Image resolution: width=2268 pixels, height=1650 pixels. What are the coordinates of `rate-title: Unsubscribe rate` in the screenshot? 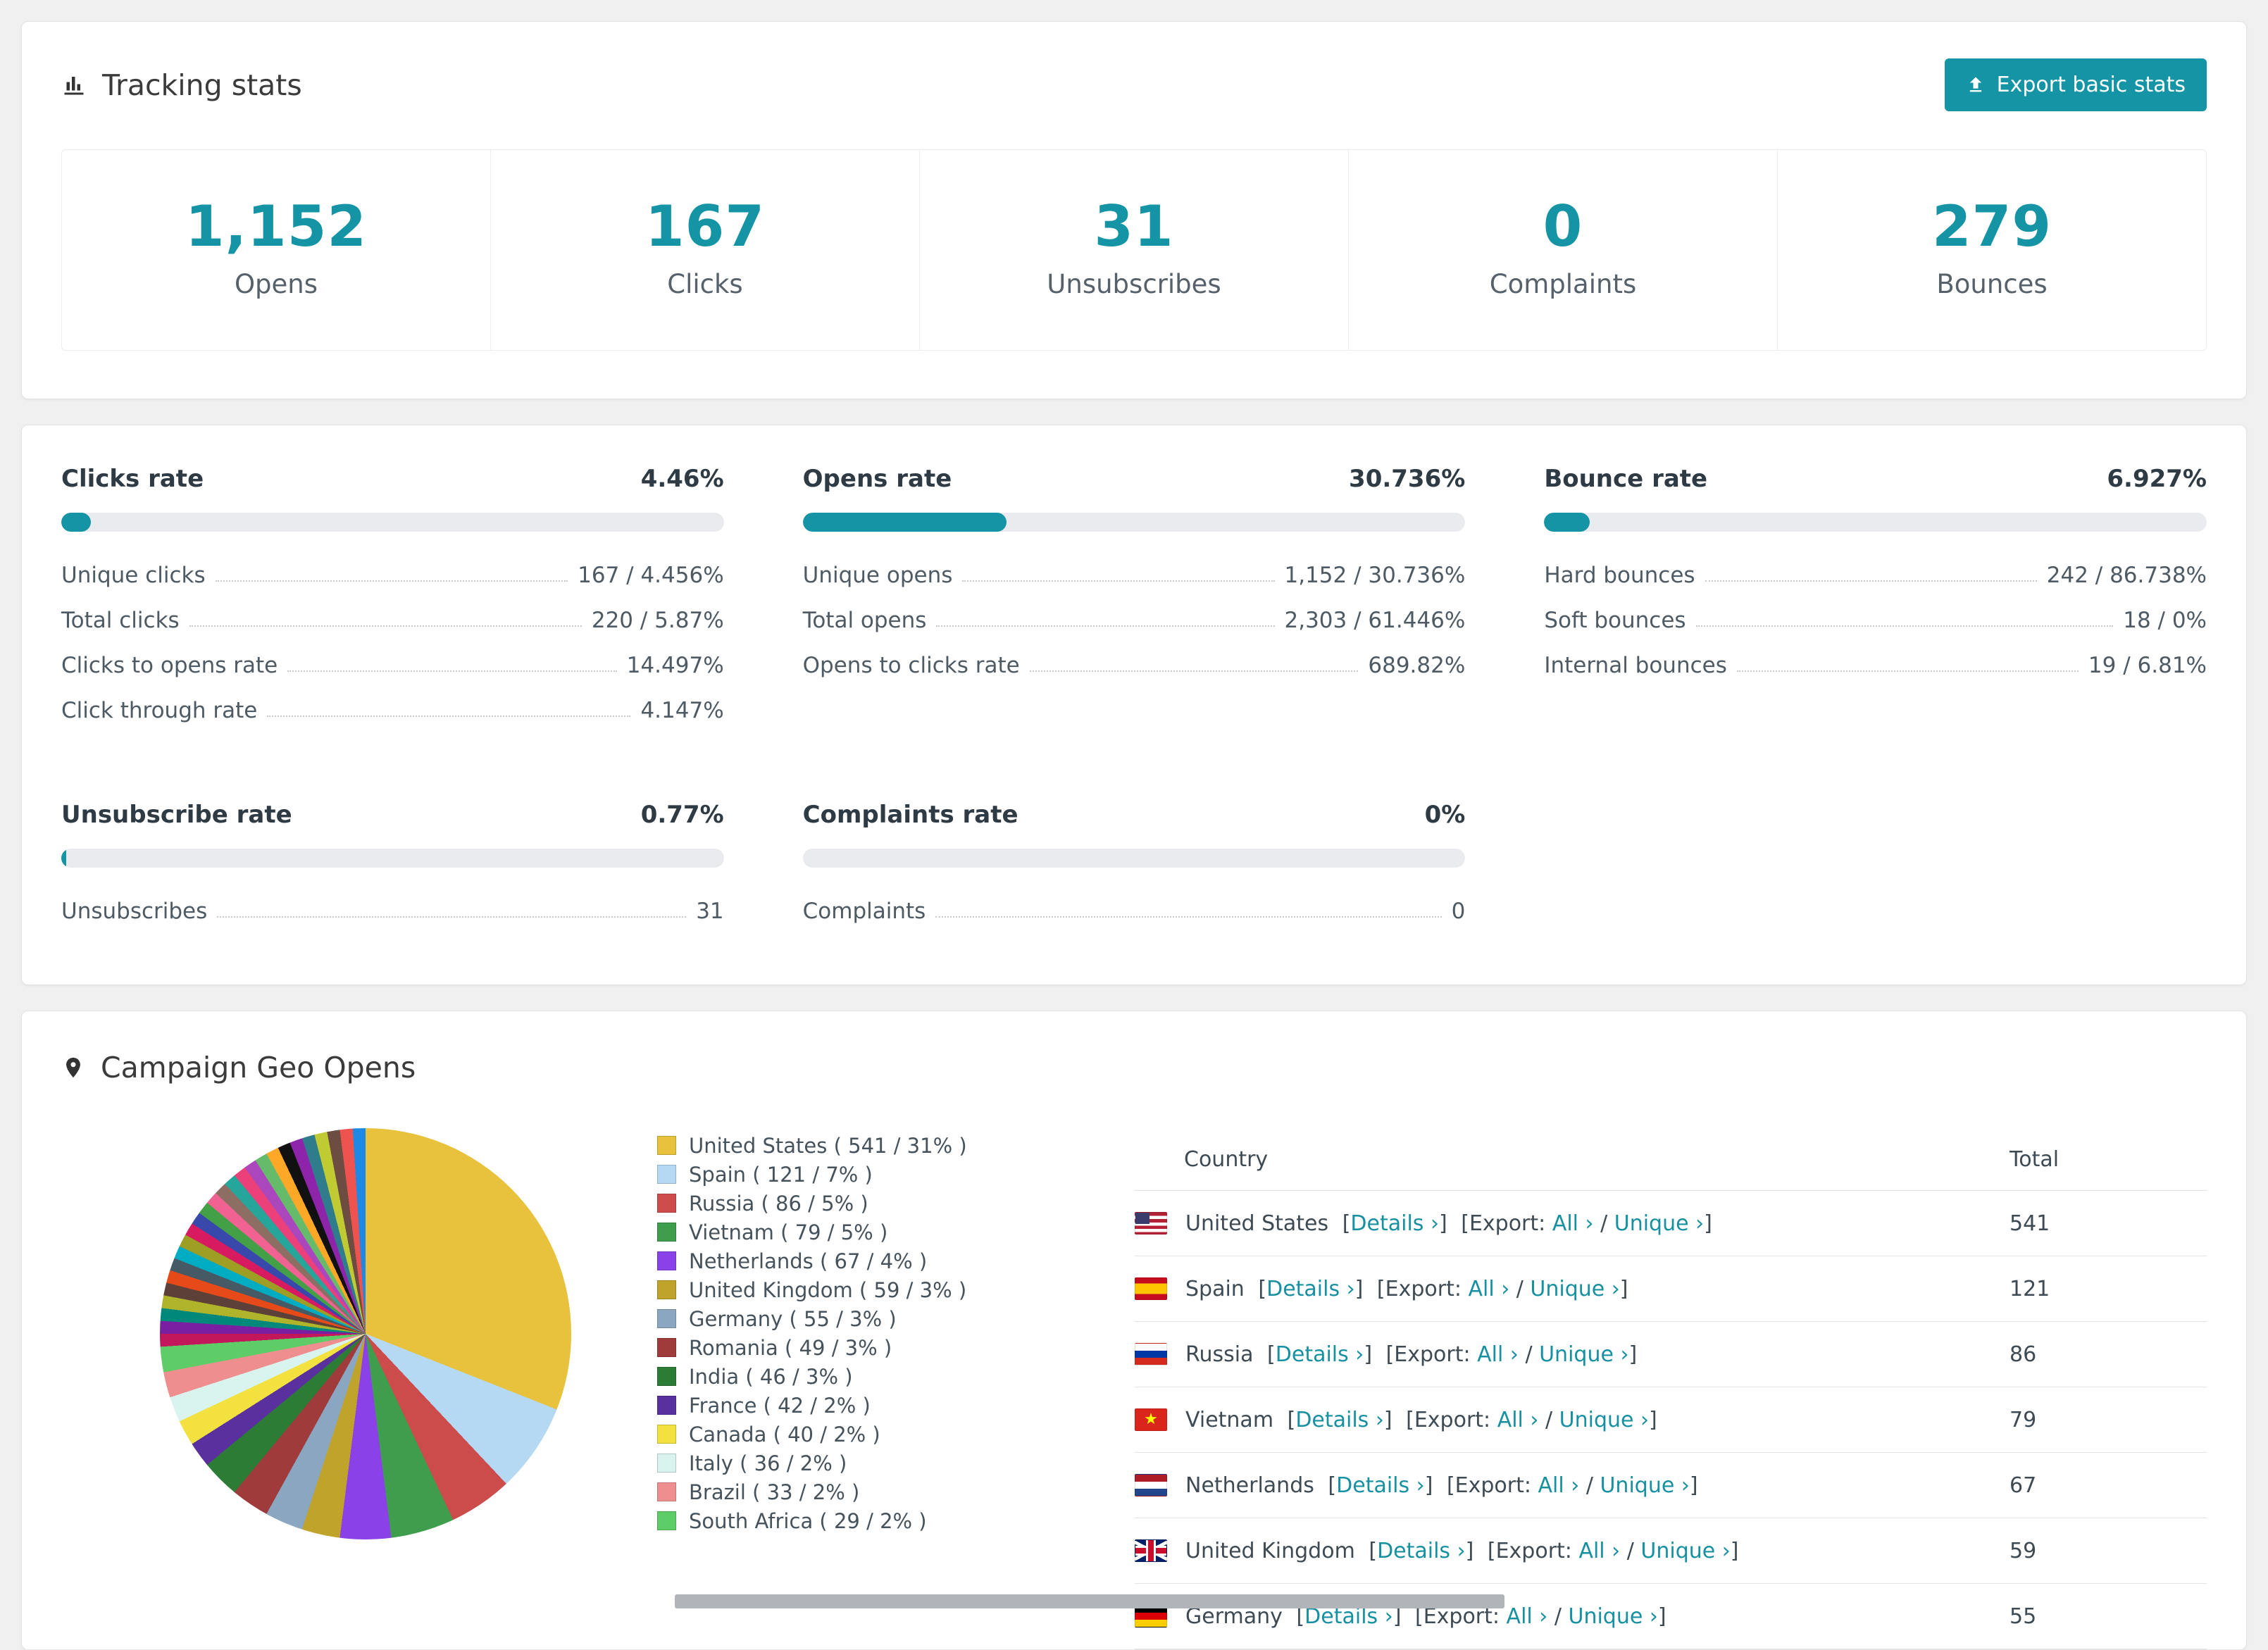 It's located at (177, 815).